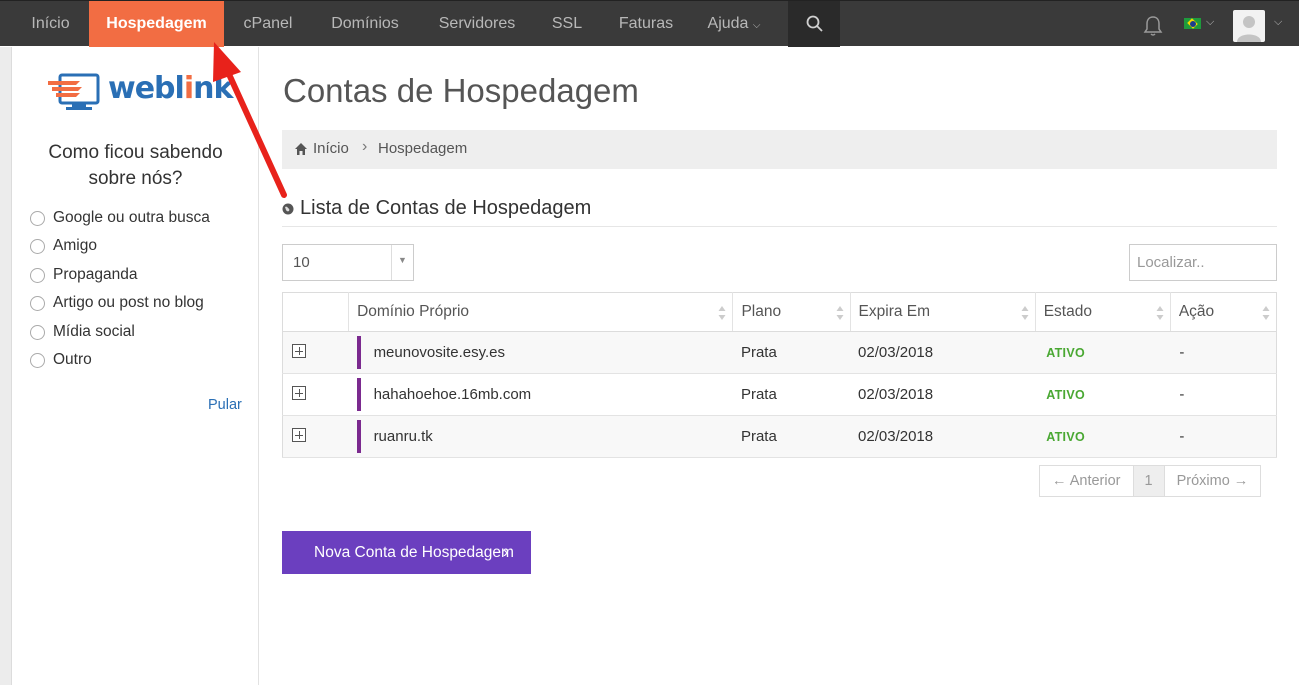  I want to click on domain-value: ruanru.tk, so click(403, 436).